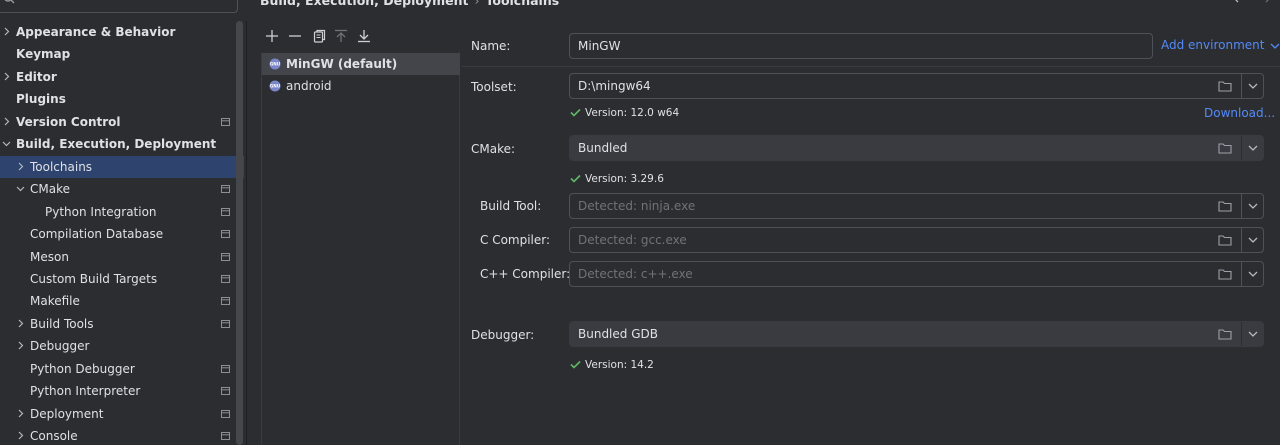 The height and width of the screenshot is (445, 1280). I want to click on move-down-icon, so click(364, 36).